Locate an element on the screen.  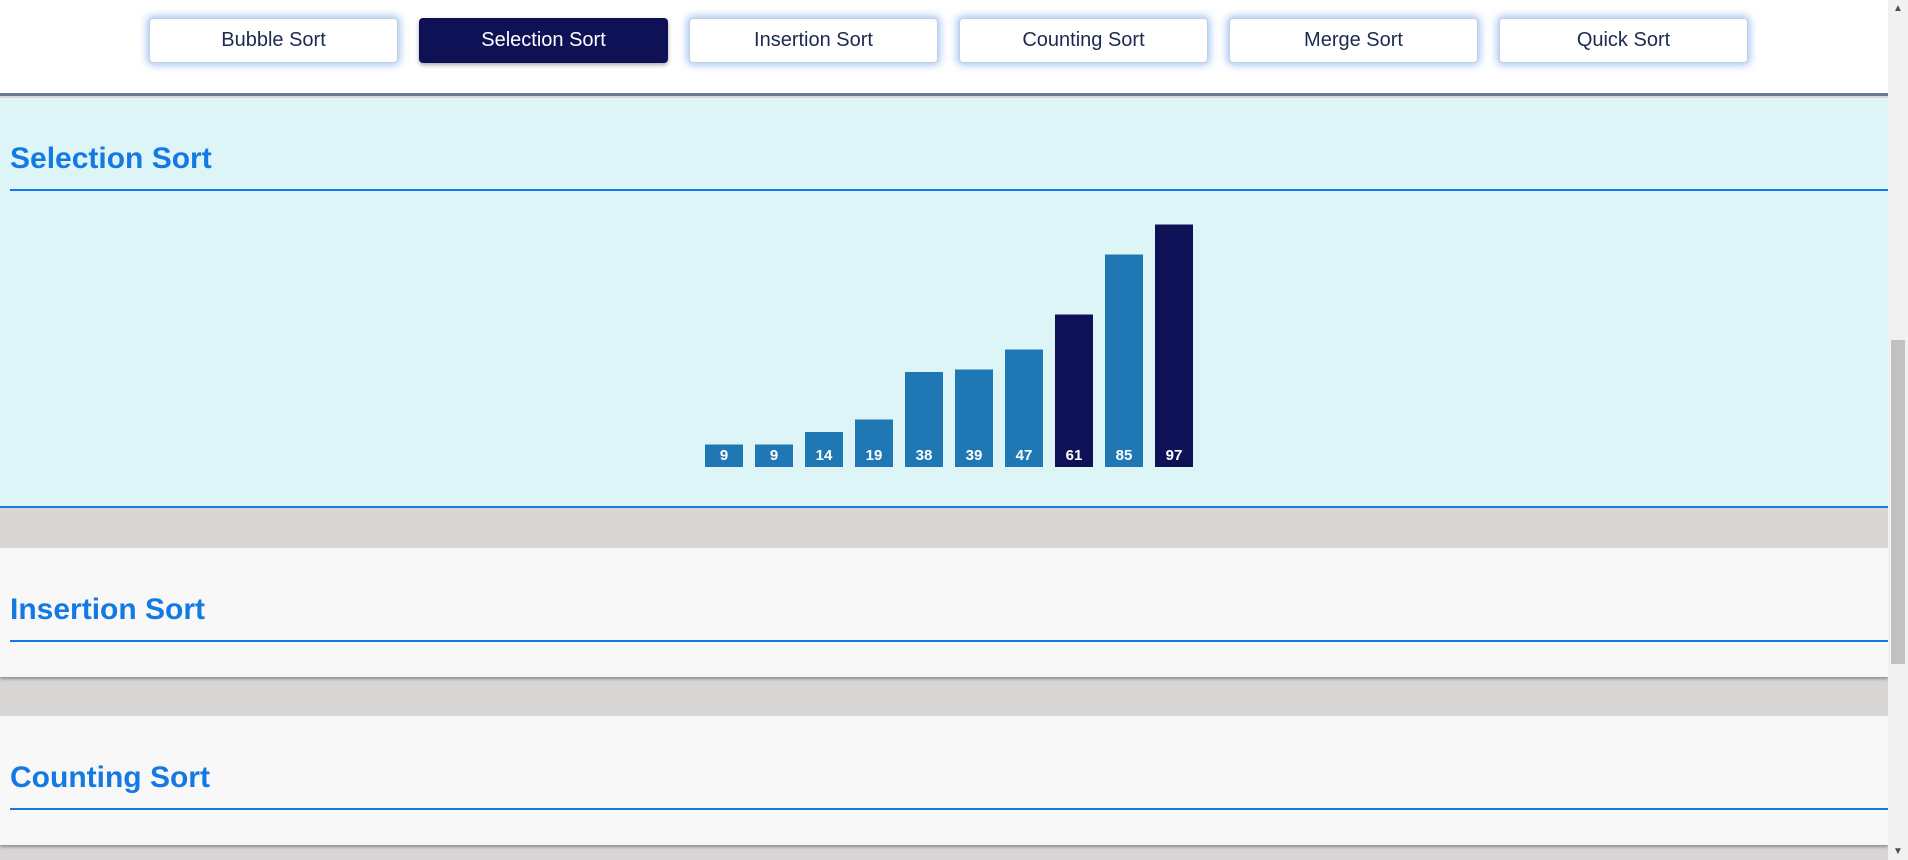
section-title: Insertion Sort is located at coordinates (108, 609).